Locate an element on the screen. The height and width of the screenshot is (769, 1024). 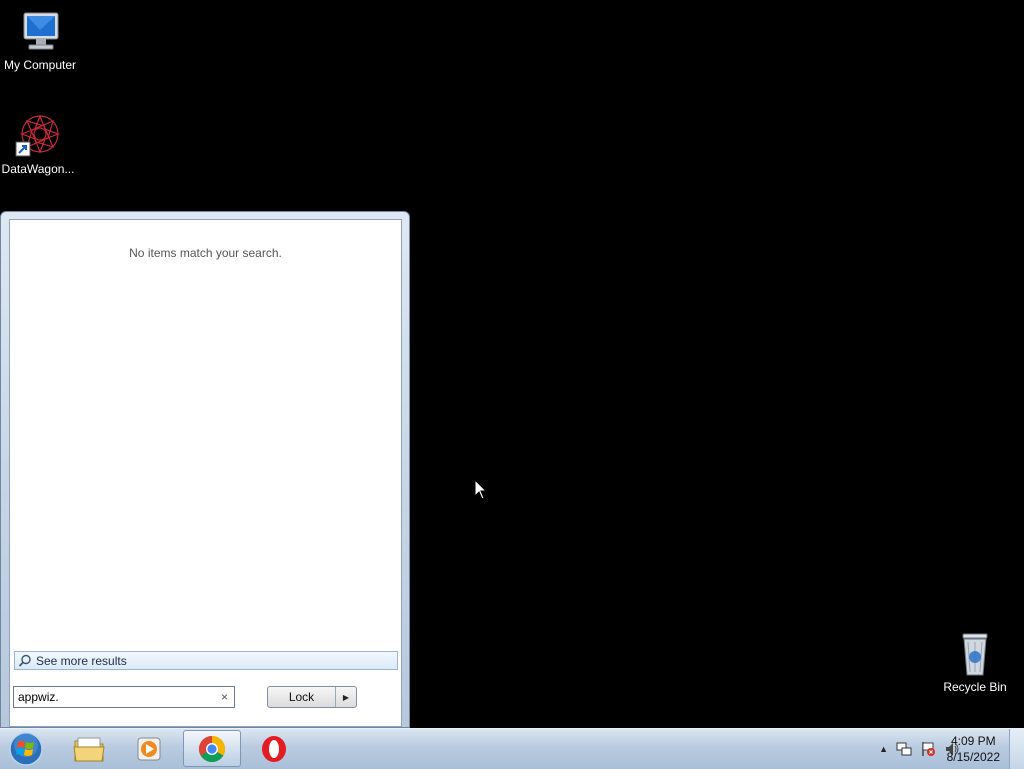
mouse-cursor-icon is located at coordinates (481, 489).